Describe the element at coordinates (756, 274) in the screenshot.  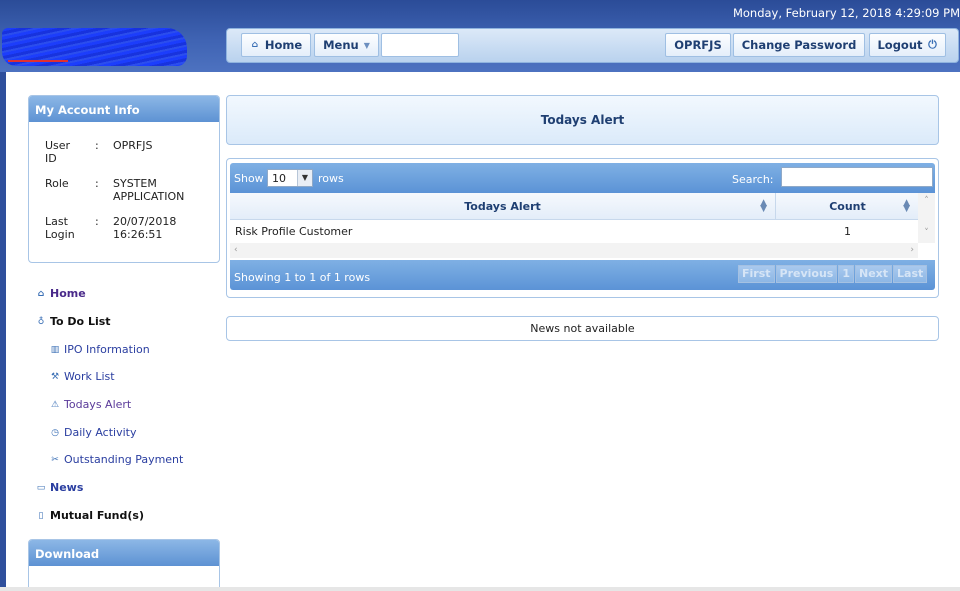
I see `first-page-button: First` at that location.